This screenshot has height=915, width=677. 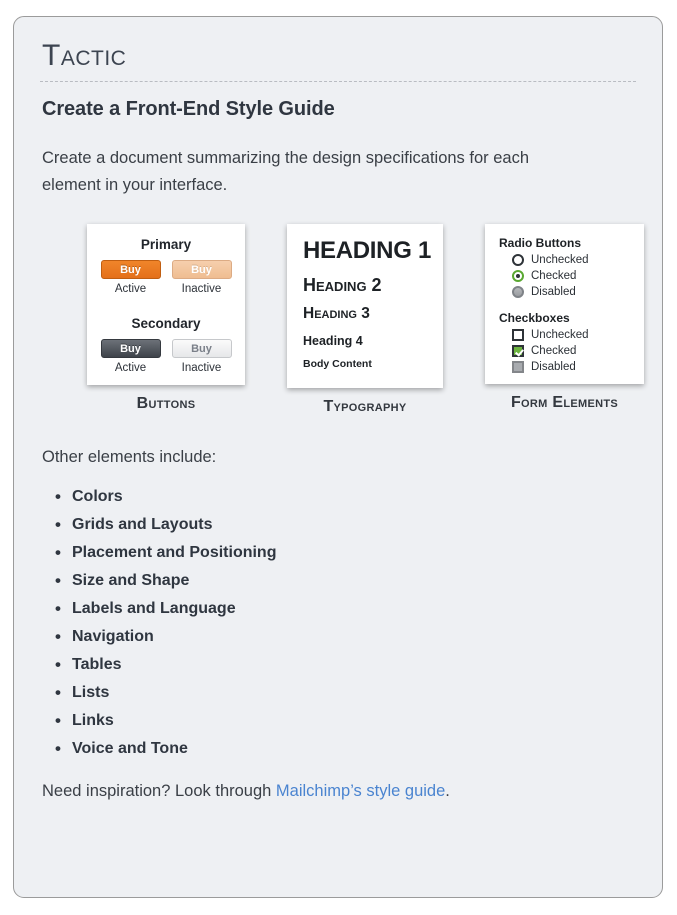 What do you see at coordinates (201, 349) in the screenshot?
I see `secondary-inactive-button: Buy` at bounding box center [201, 349].